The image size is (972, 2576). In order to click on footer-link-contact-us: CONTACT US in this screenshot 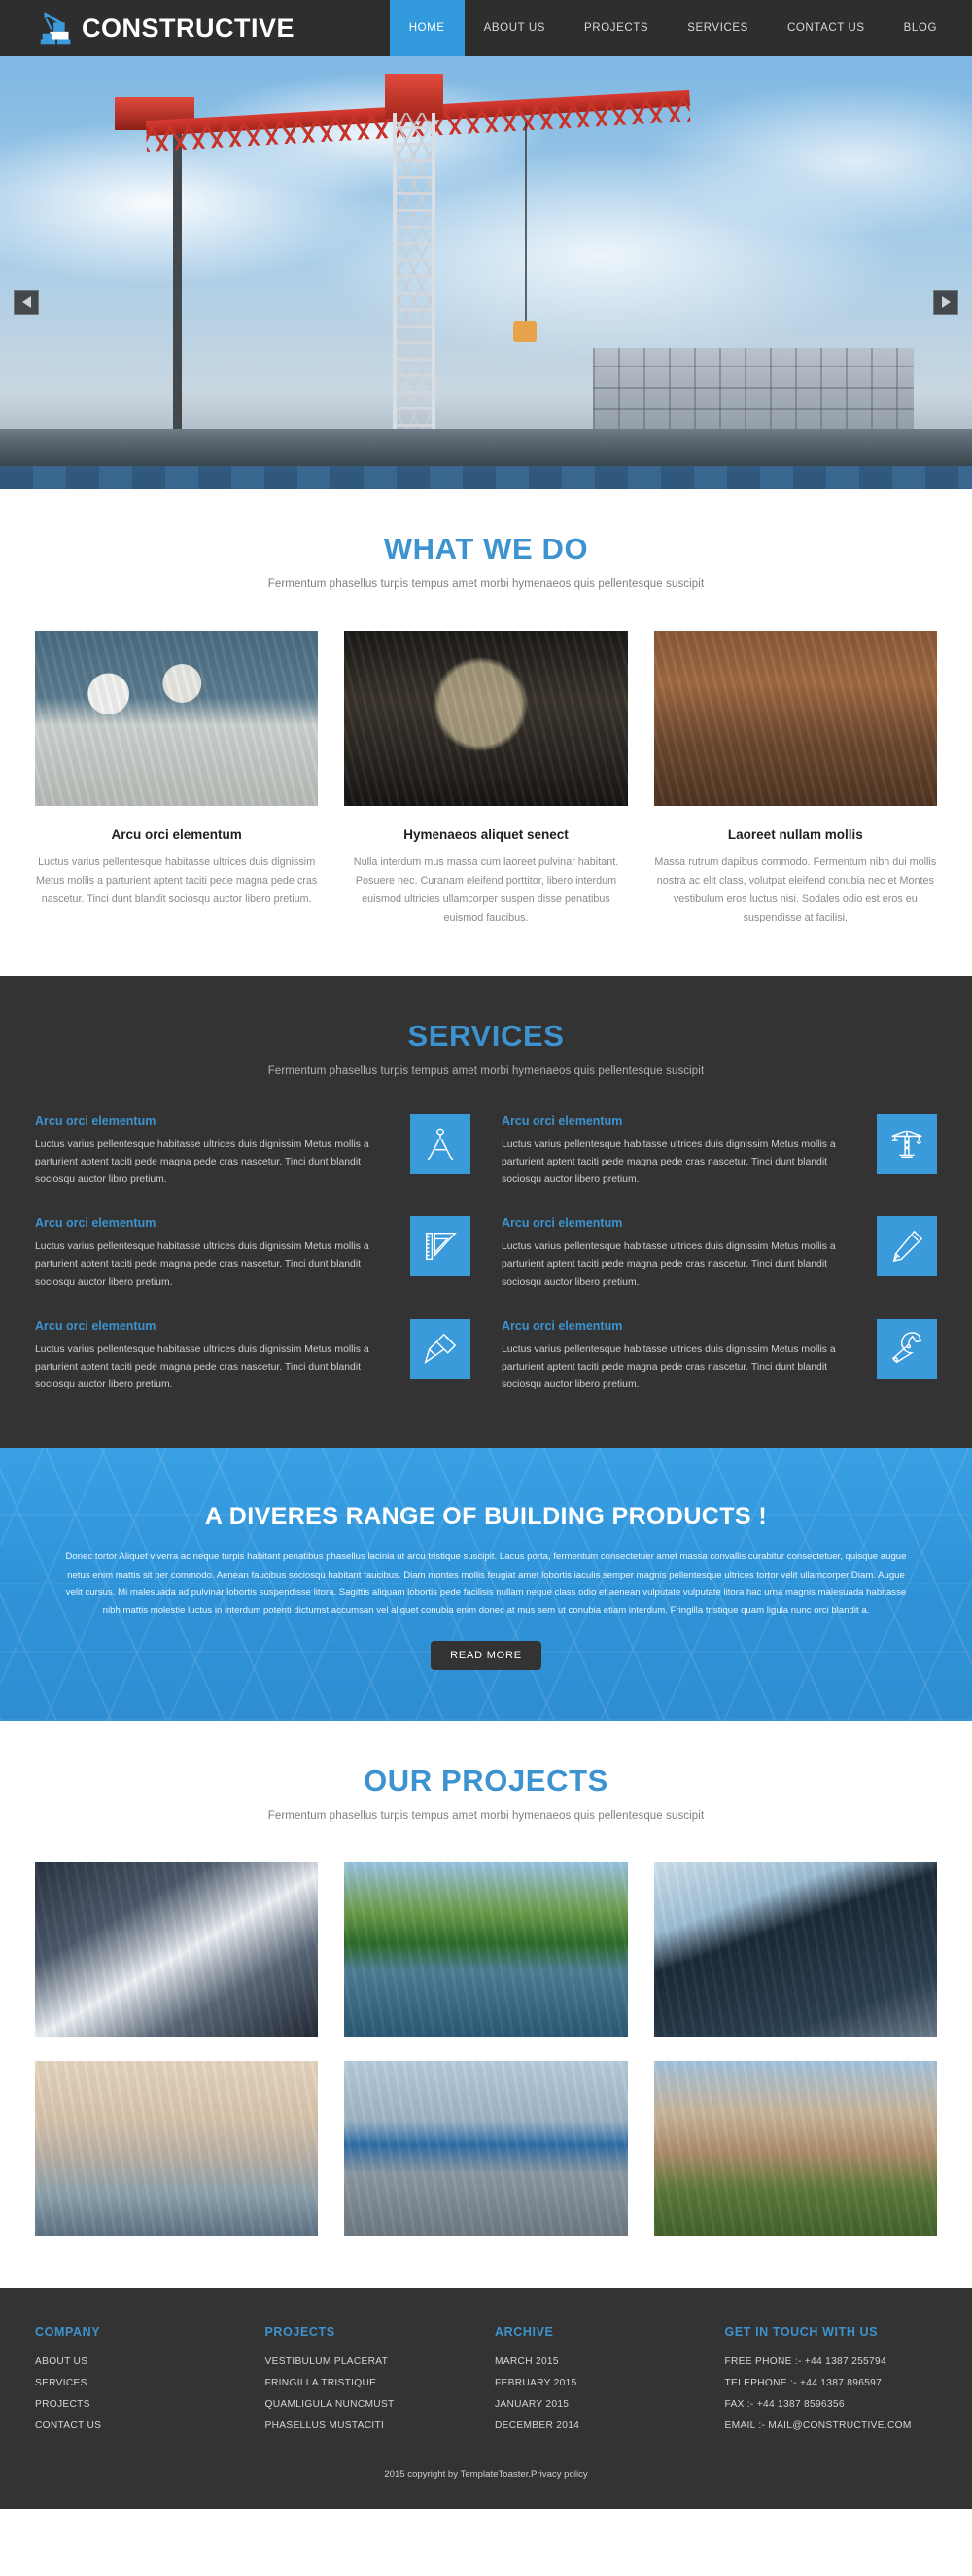, I will do `click(141, 2431)`.